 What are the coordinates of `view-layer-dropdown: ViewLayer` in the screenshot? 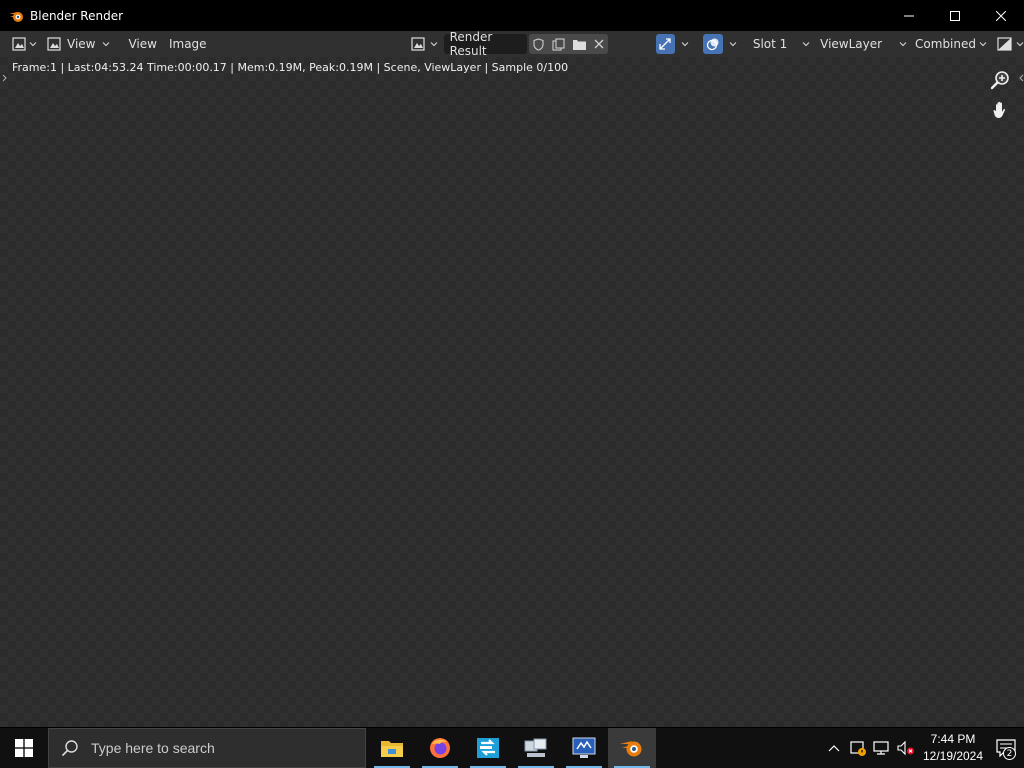 It's located at (863, 44).